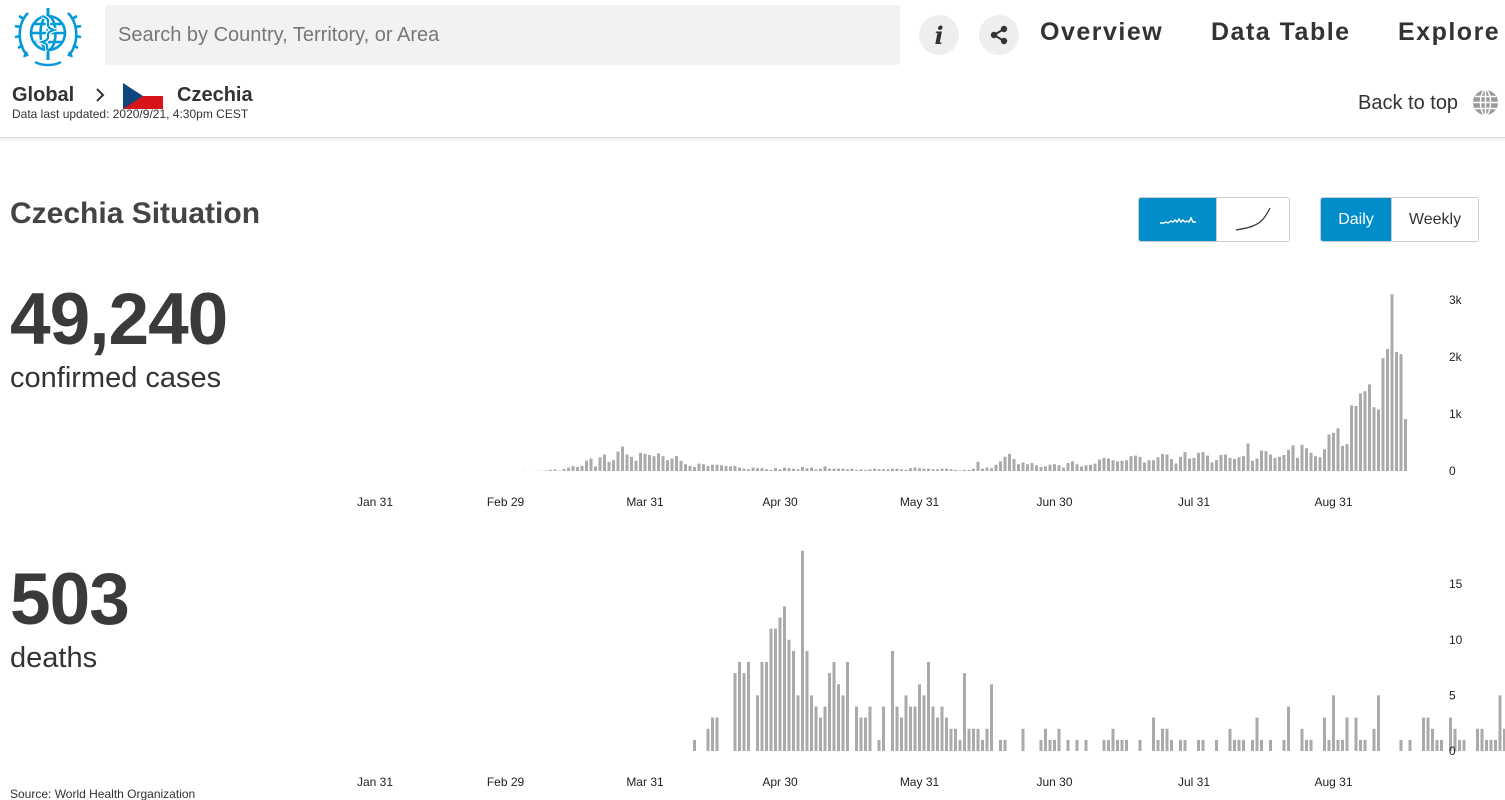  I want to click on search-box, so click(502, 35).